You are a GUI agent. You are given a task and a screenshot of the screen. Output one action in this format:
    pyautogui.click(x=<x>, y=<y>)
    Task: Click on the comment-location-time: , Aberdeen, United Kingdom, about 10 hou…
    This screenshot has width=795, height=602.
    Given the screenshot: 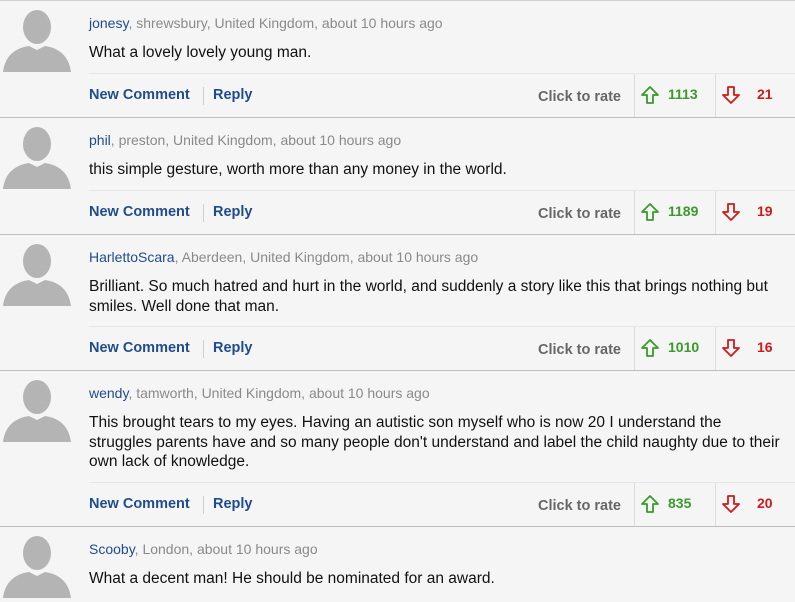 What is the action you would take?
    pyautogui.click(x=326, y=257)
    